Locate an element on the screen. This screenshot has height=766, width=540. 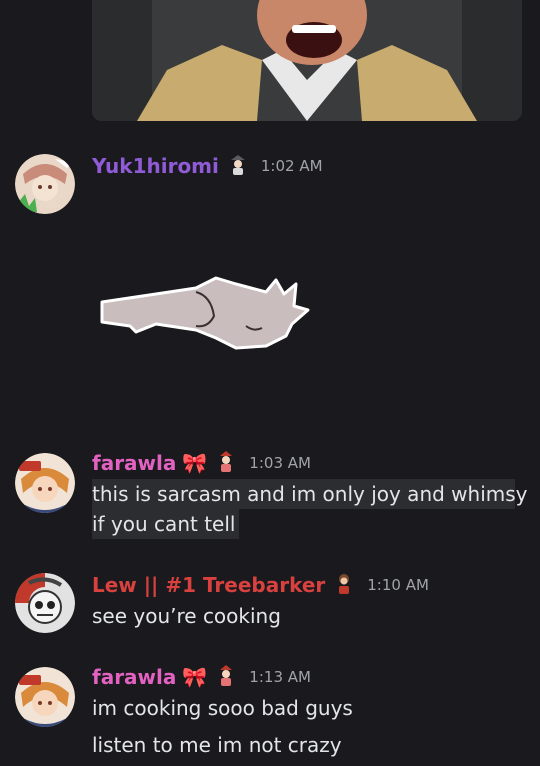
sticker-lying-cat is located at coordinates (206, 313).